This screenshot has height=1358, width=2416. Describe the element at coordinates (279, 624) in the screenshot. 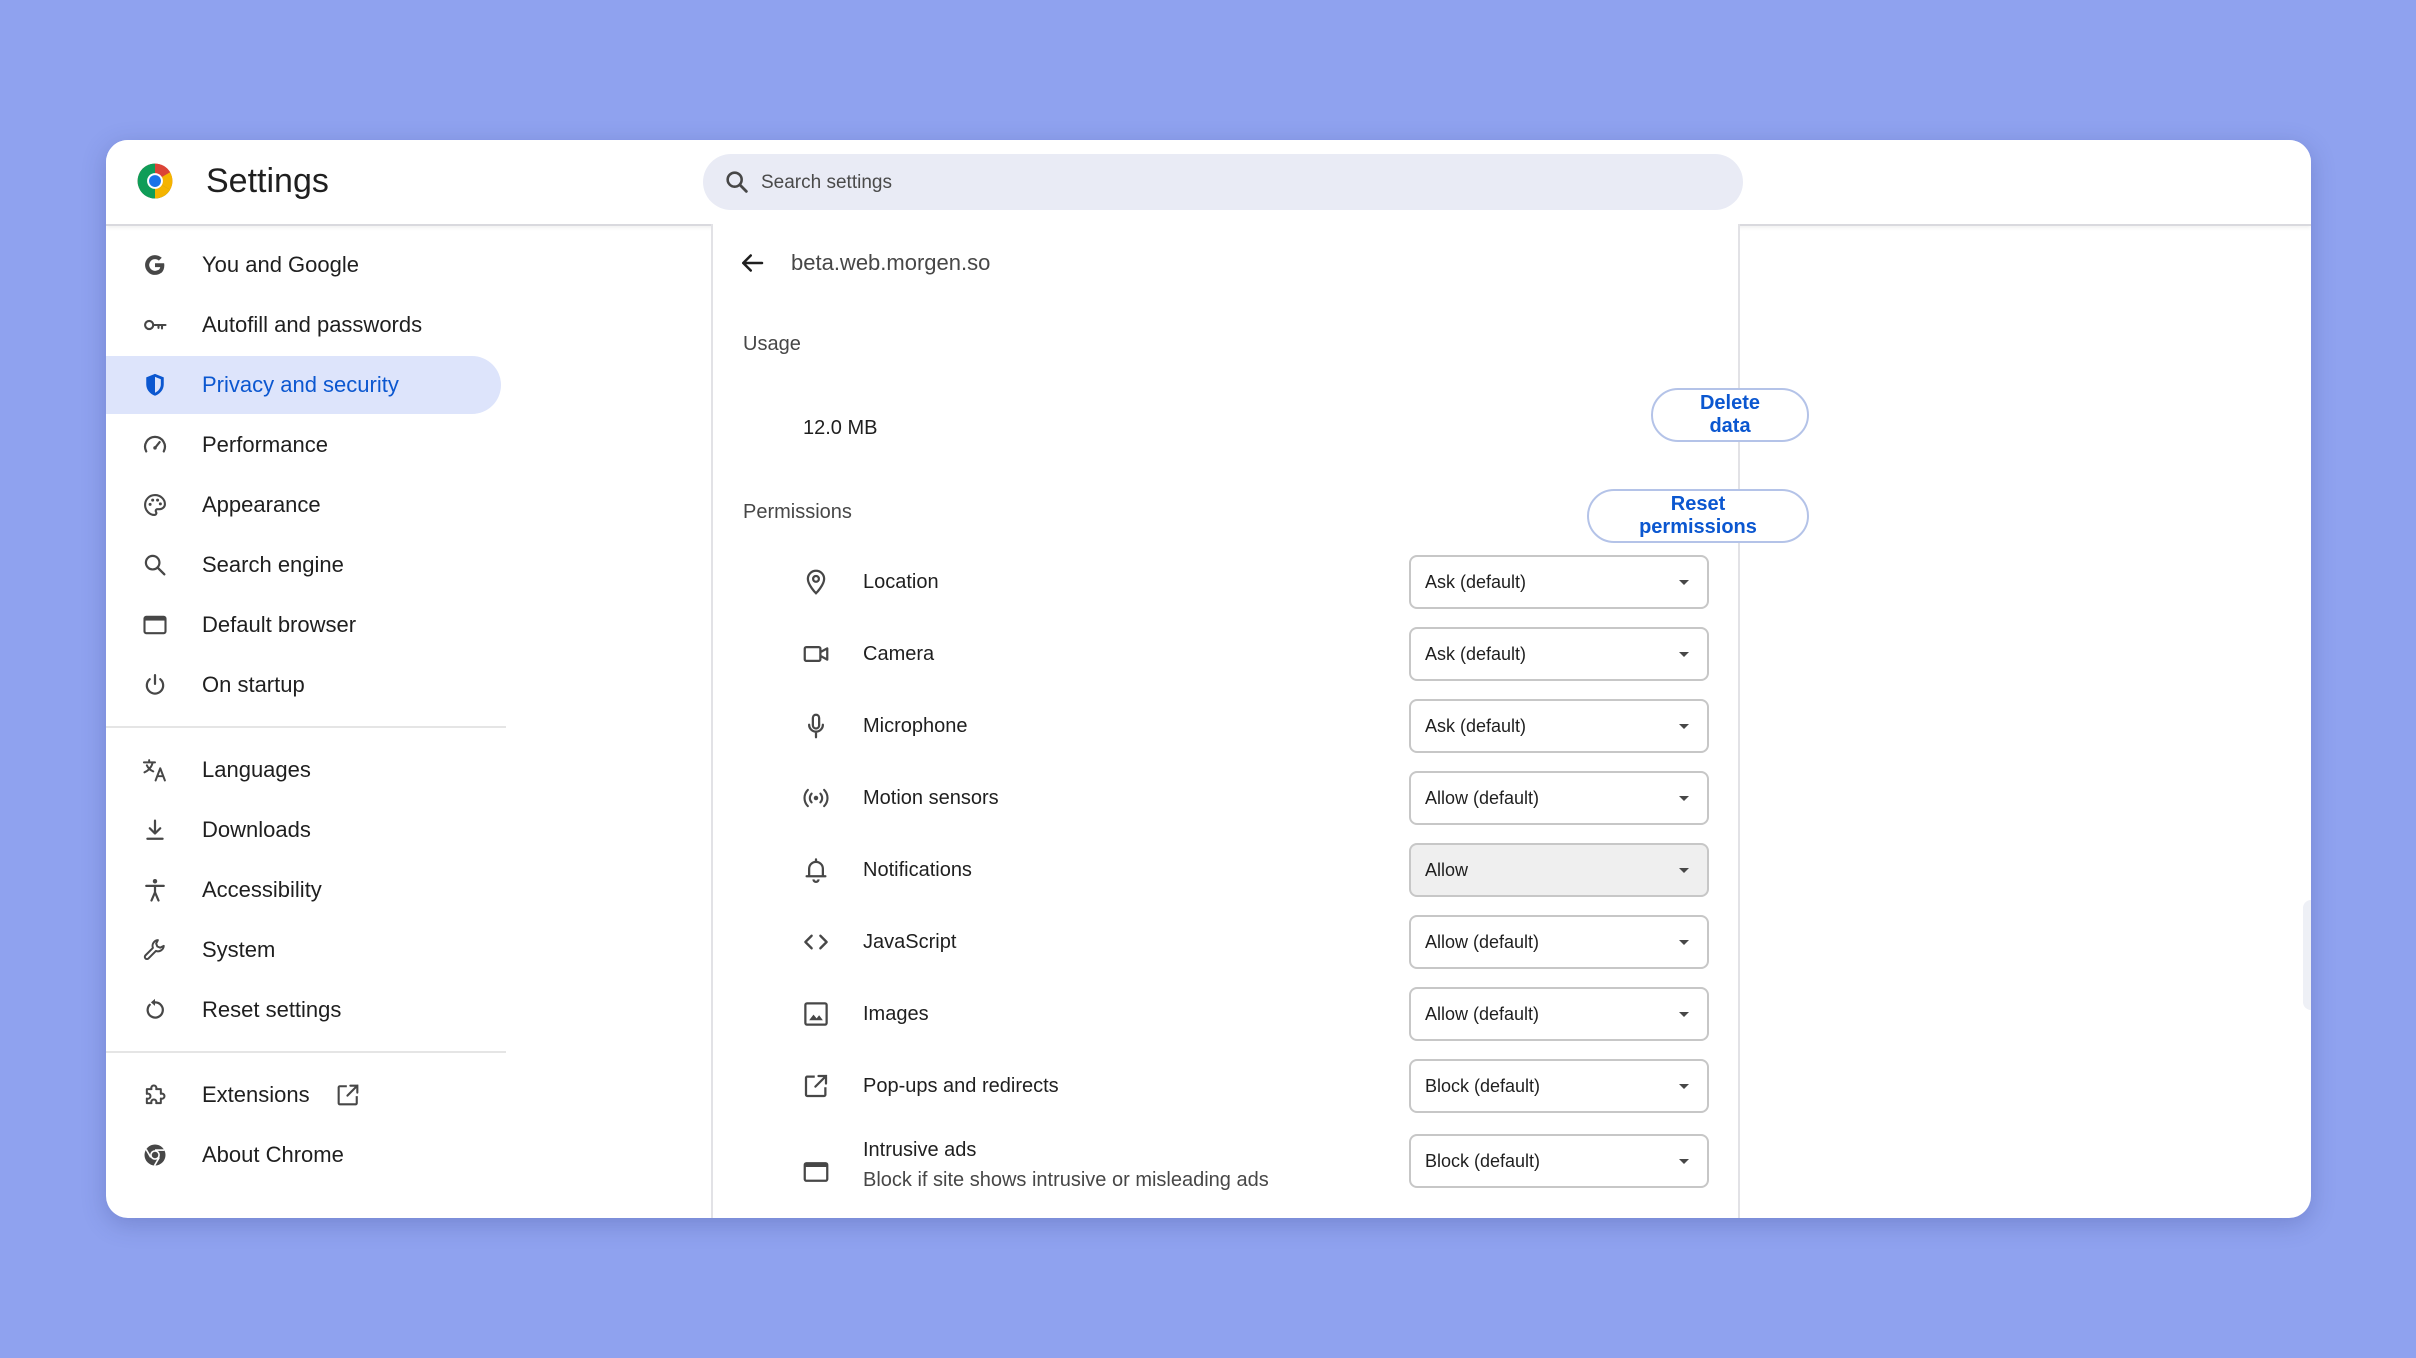

I see `sidebar-item-label: Default browser` at that location.